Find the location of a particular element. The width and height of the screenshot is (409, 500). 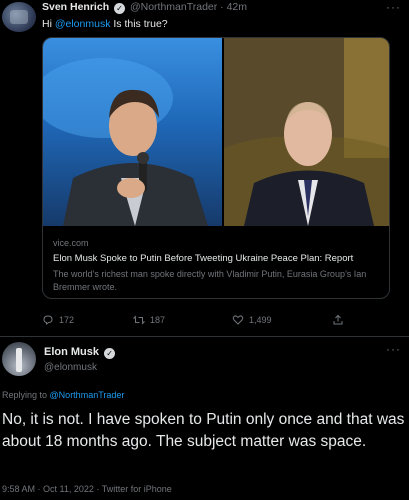

retweet-icon is located at coordinates (139, 320).